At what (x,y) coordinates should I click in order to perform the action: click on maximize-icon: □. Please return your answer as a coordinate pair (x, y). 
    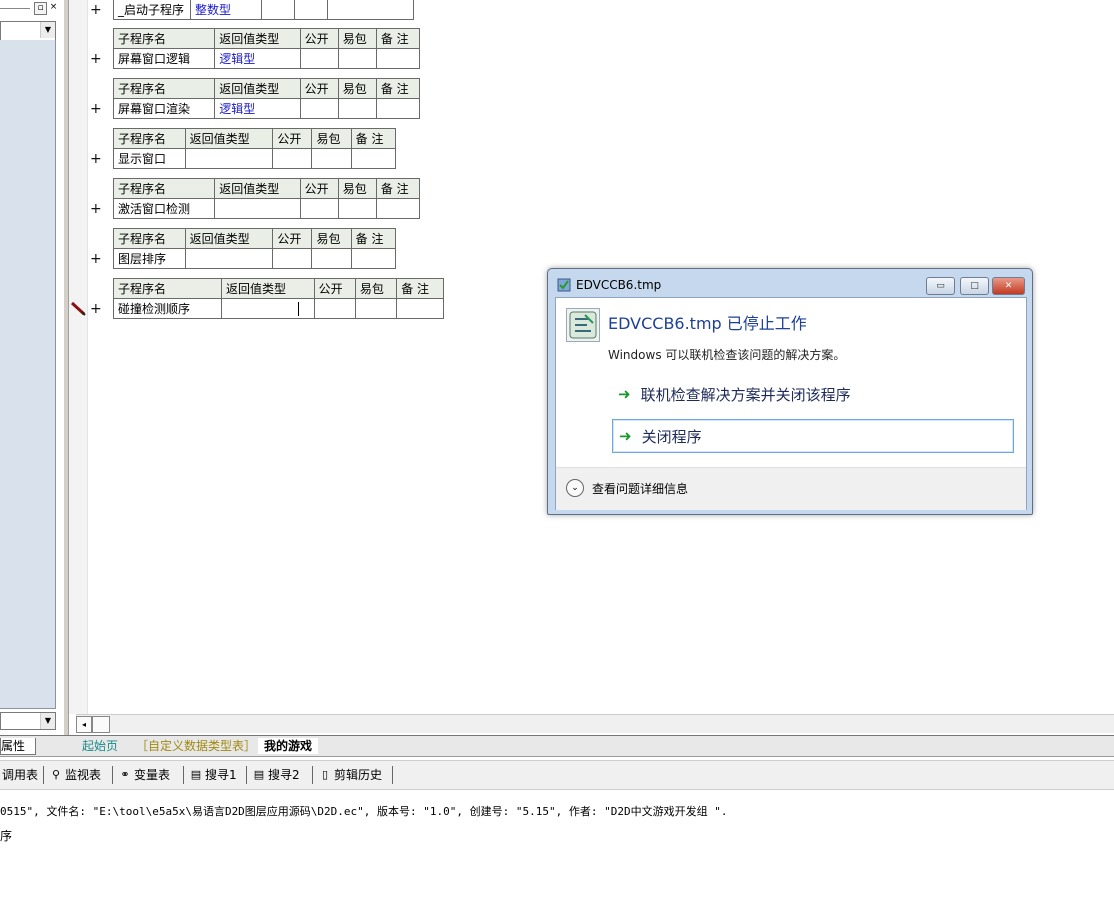
    Looking at the image, I should click on (974, 286).